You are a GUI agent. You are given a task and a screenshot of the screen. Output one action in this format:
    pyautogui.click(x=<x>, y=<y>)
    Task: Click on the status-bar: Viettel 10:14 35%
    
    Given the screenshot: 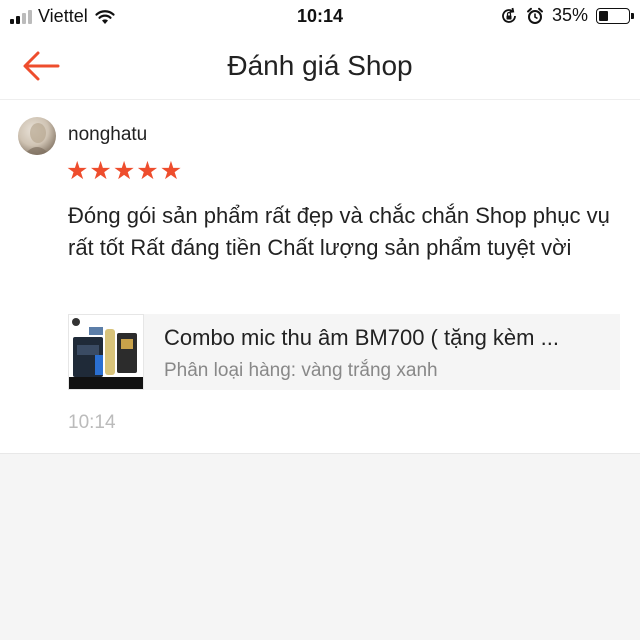 What is the action you would take?
    pyautogui.click(x=320, y=17)
    